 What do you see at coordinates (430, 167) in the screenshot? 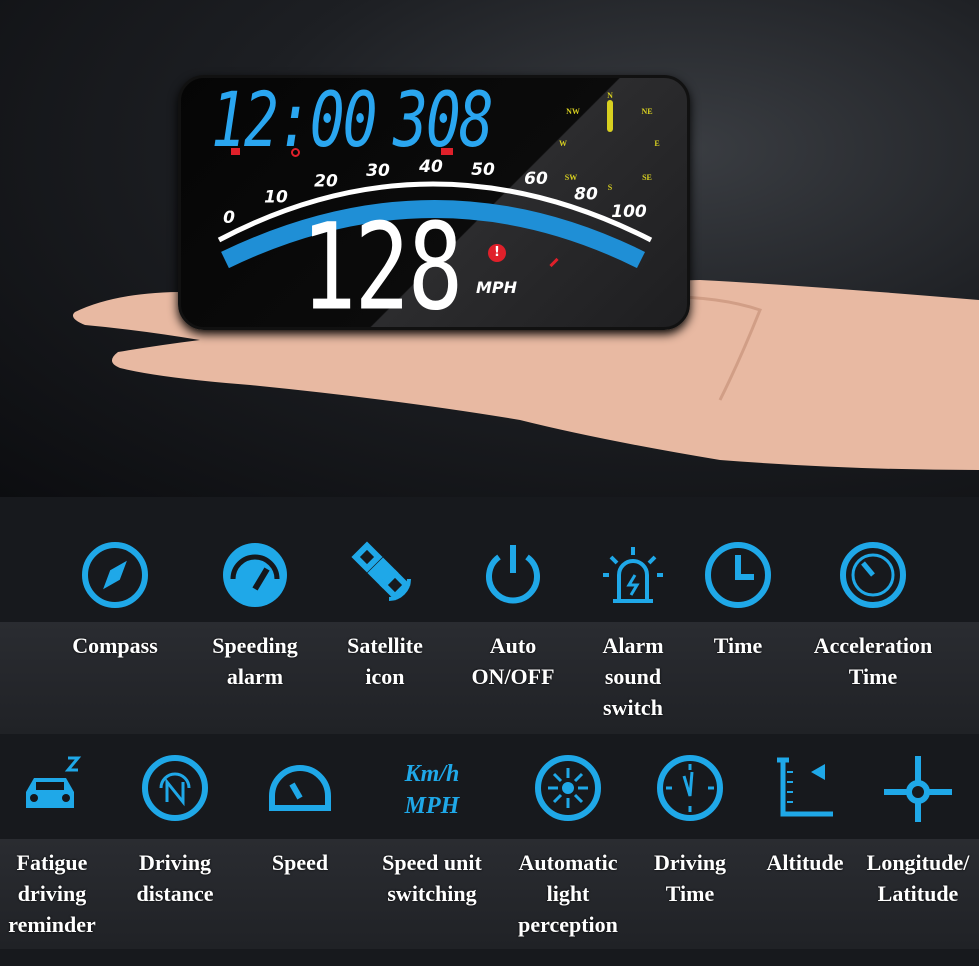
I see `scale-label: 40` at bounding box center [430, 167].